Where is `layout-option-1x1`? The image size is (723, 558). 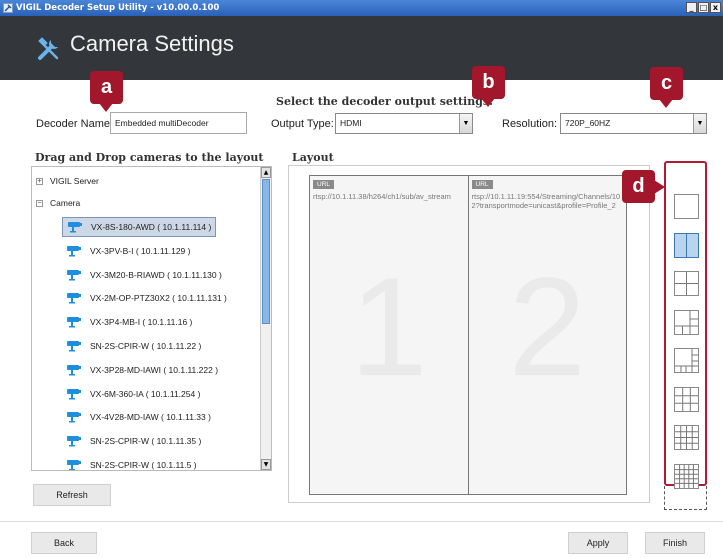 layout-option-1x1 is located at coordinates (686, 206).